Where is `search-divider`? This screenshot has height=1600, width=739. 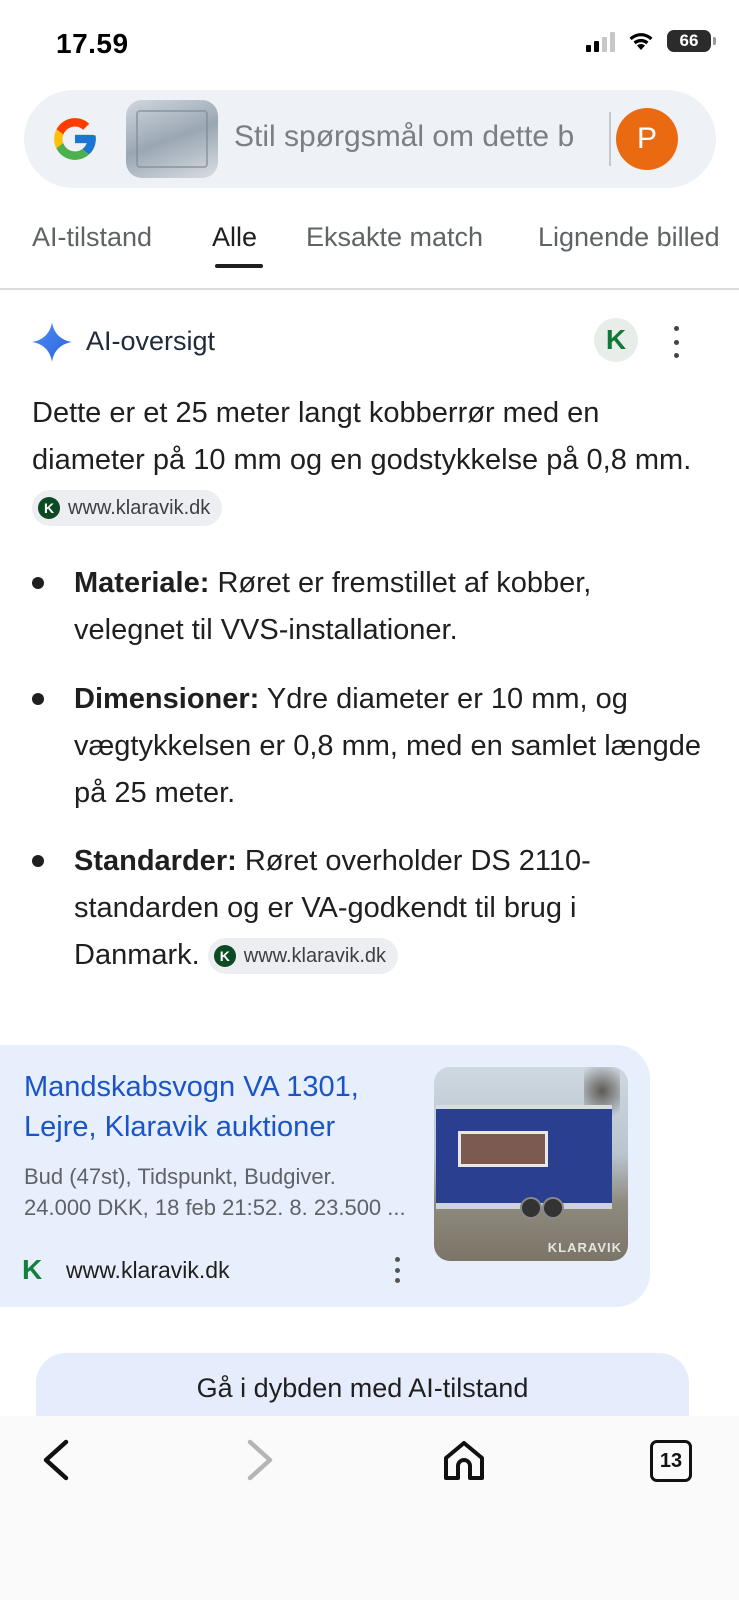 search-divider is located at coordinates (610, 139).